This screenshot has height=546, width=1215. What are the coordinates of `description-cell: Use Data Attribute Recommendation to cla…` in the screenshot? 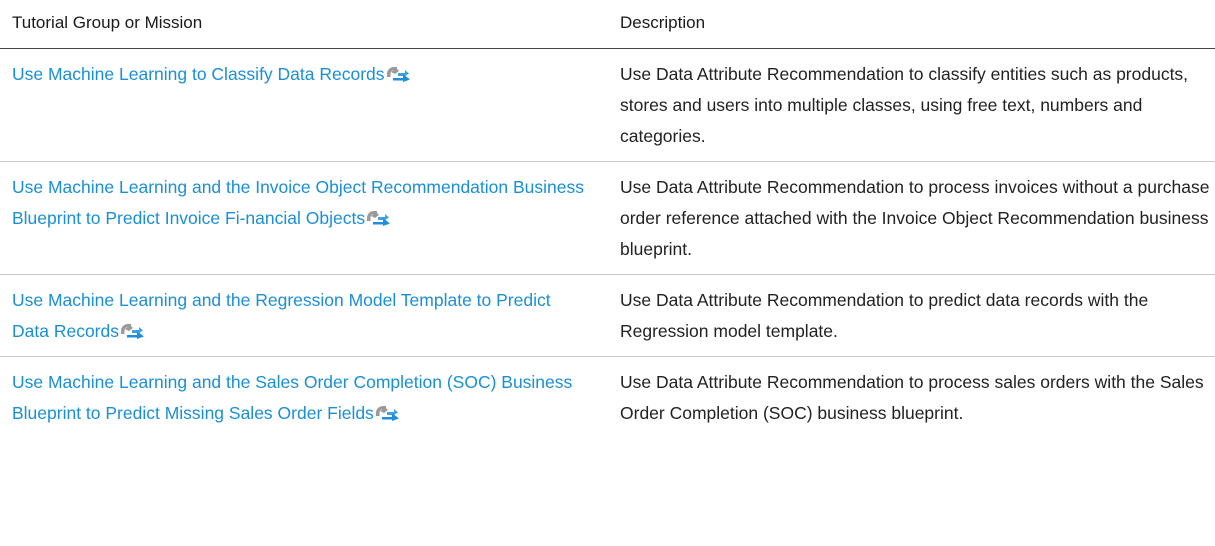 It's located at (904, 104).